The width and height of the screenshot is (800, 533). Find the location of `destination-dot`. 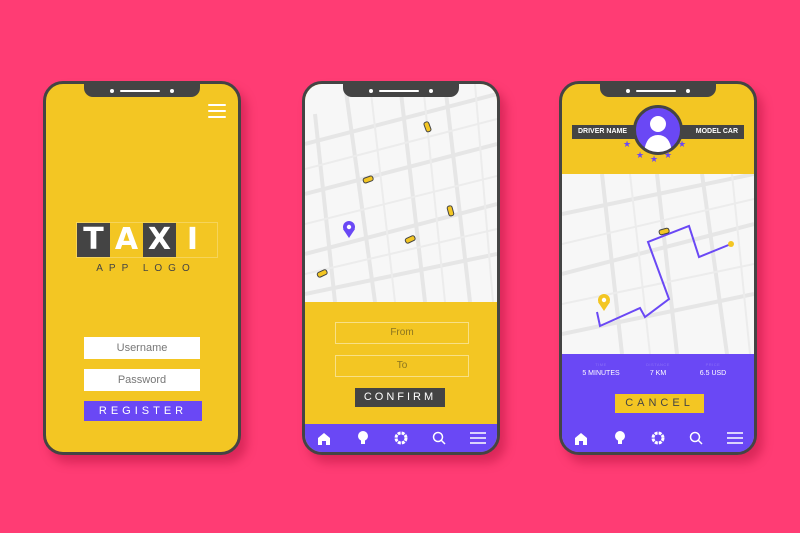

destination-dot is located at coordinates (731, 244).